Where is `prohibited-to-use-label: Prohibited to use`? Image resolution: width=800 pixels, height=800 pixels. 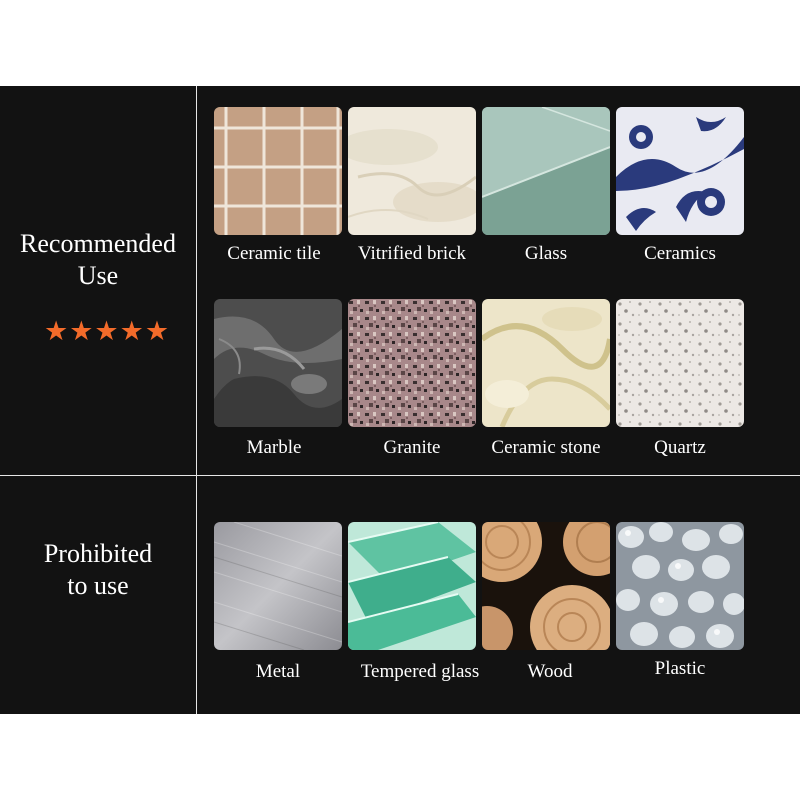 prohibited-to-use-label: Prohibited to use is located at coordinates (98, 570).